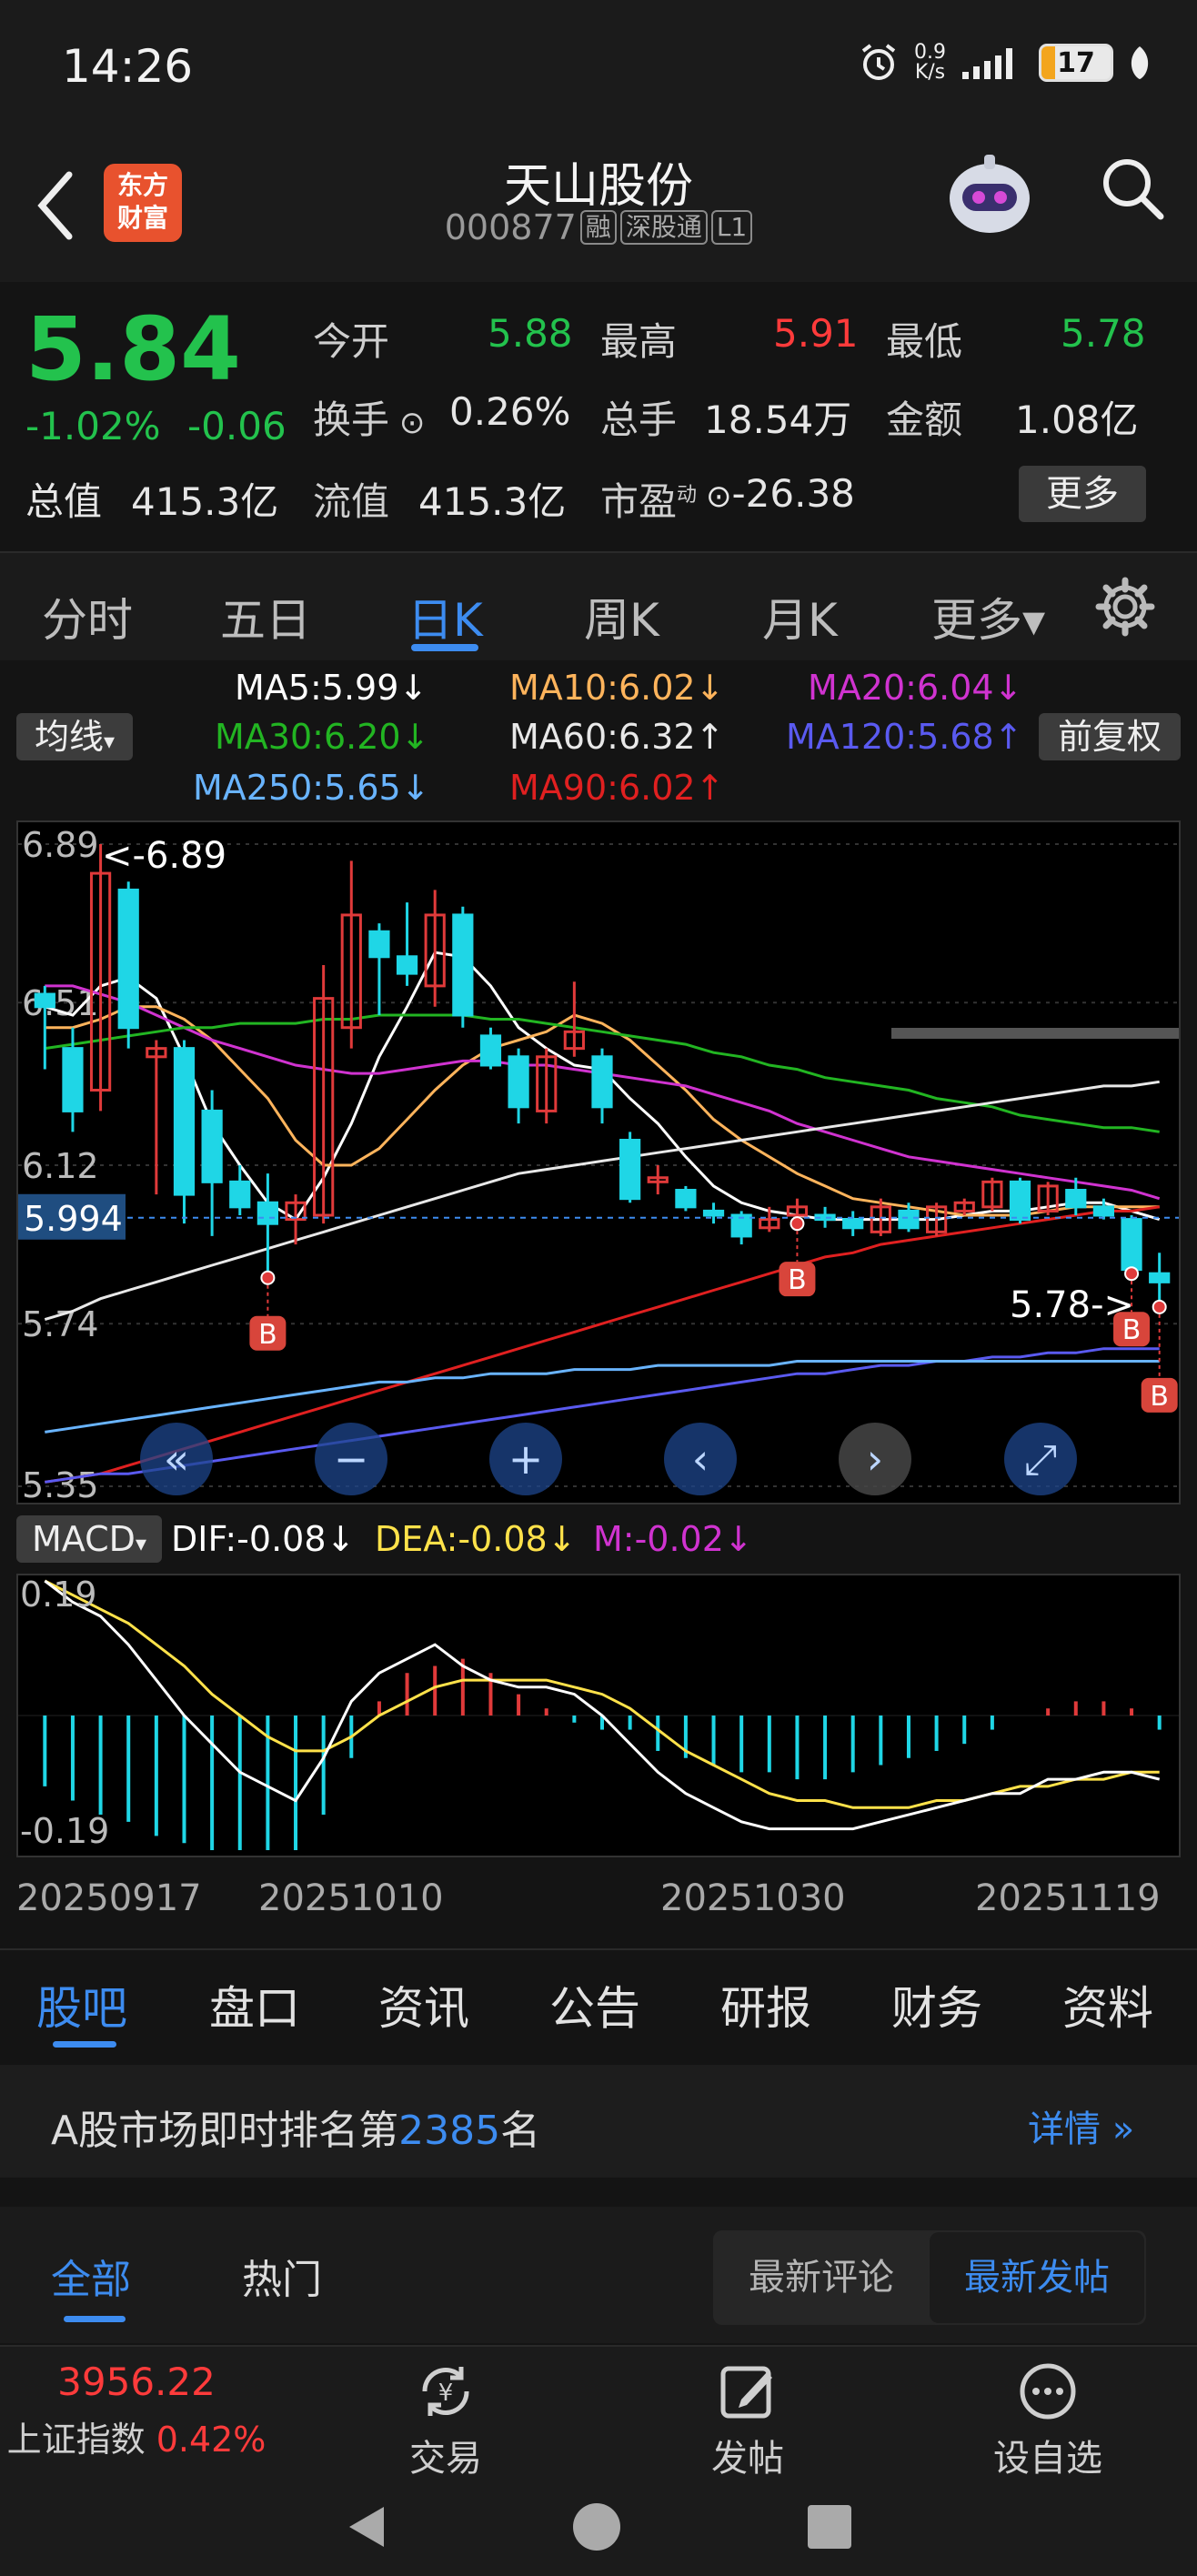 The width and height of the screenshot is (1197, 2576). I want to click on market-cap-value: 415.3亿, so click(205, 501).